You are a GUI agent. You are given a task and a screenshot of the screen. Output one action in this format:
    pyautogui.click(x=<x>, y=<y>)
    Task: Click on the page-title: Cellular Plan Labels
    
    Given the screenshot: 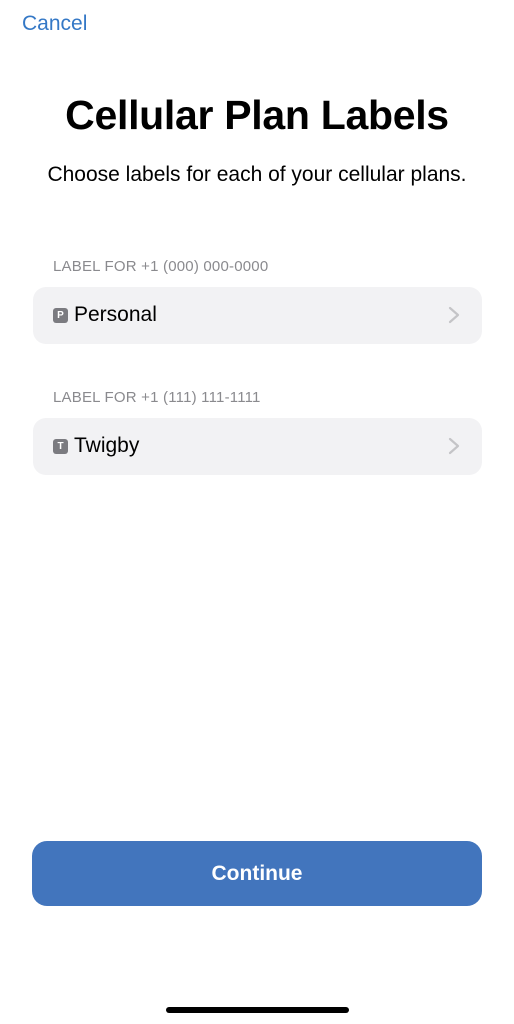 What is the action you would take?
    pyautogui.click(x=257, y=115)
    